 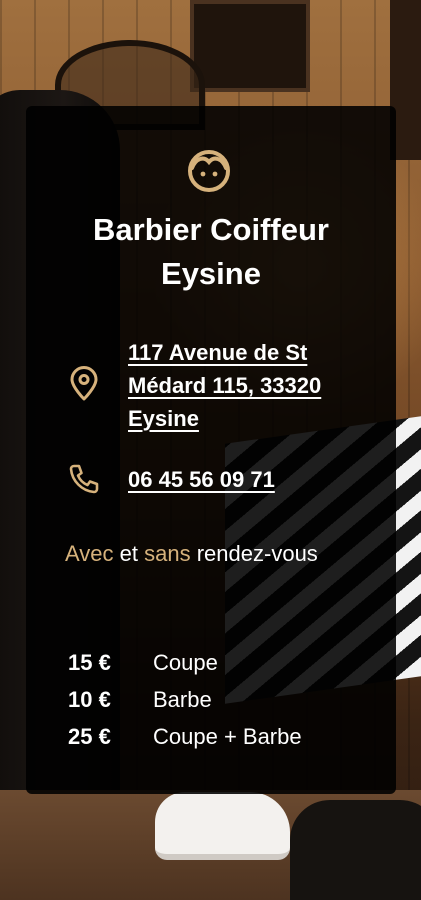 I want to click on price-label: Coupe + Barbe, so click(x=227, y=736).